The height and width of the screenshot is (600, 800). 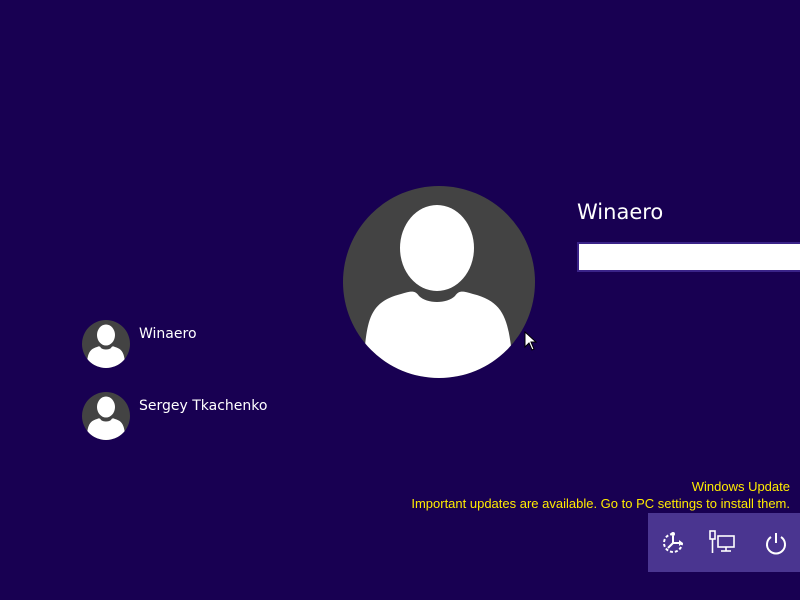 I want to click on network-icon, so click(x=722, y=541).